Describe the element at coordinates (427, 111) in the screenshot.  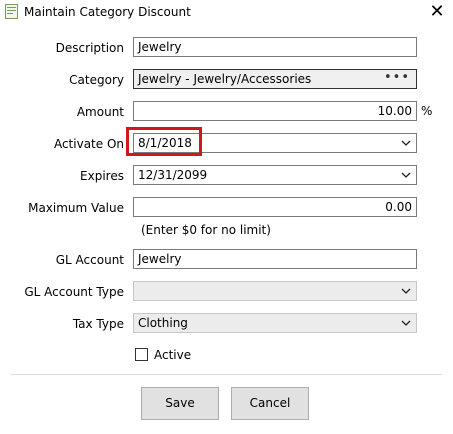
I see `percent-unit: %` at that location.